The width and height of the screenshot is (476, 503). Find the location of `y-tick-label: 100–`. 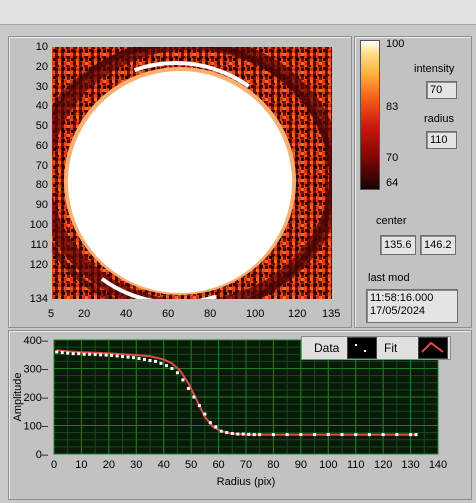

y-tick-label: 100– is located at coordinates (36, 427).